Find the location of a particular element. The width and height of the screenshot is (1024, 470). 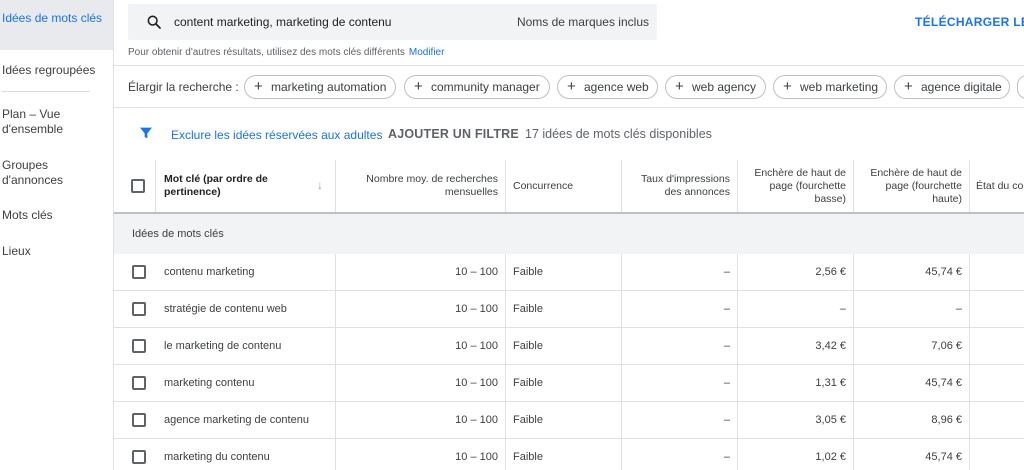

chip-marketing-automation: + marketing automation is located at coordinates (320, 87).